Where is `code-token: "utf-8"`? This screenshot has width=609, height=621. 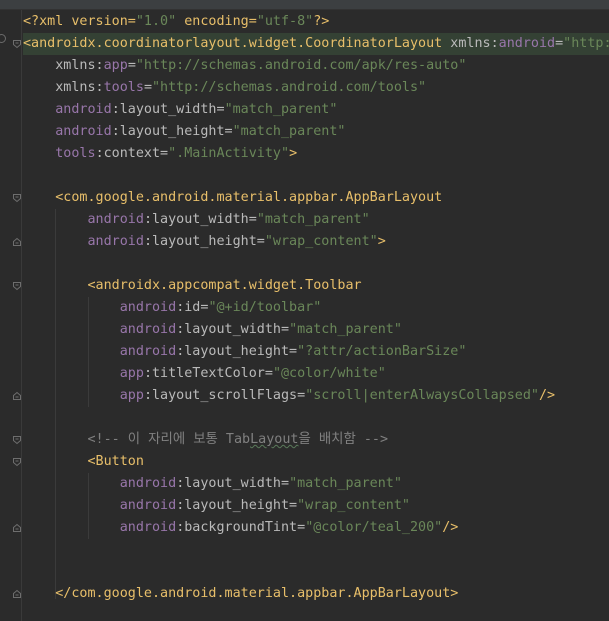
code-token: "utf-8" is located at coordinates (285, 21).